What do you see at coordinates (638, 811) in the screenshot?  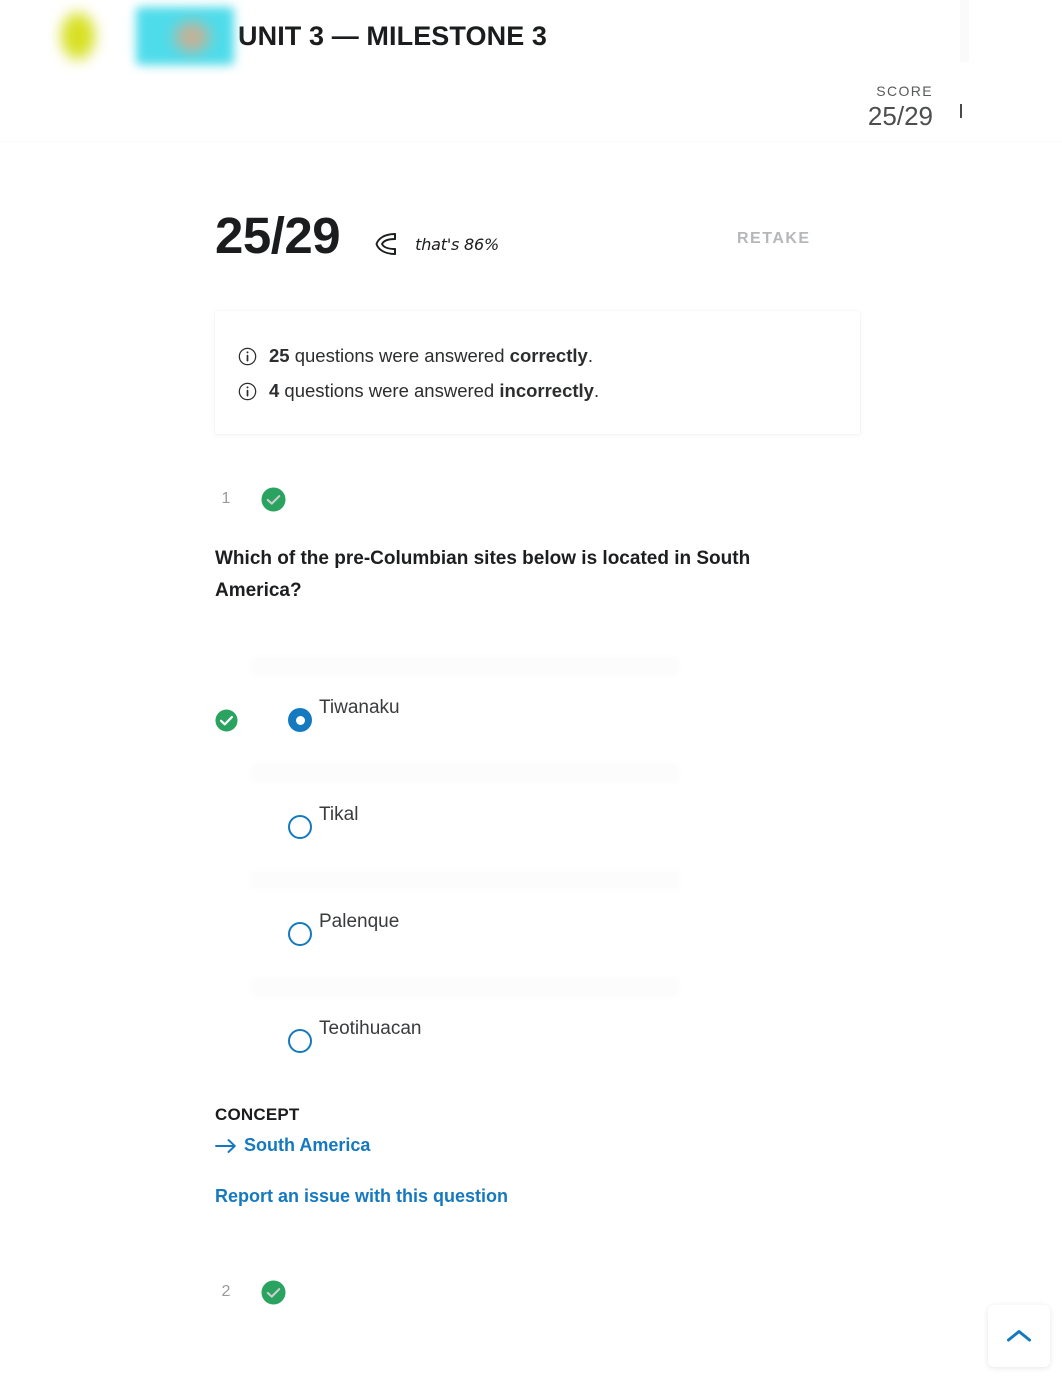 I see `option-row: Tikal` at bounding box center [638, 811].